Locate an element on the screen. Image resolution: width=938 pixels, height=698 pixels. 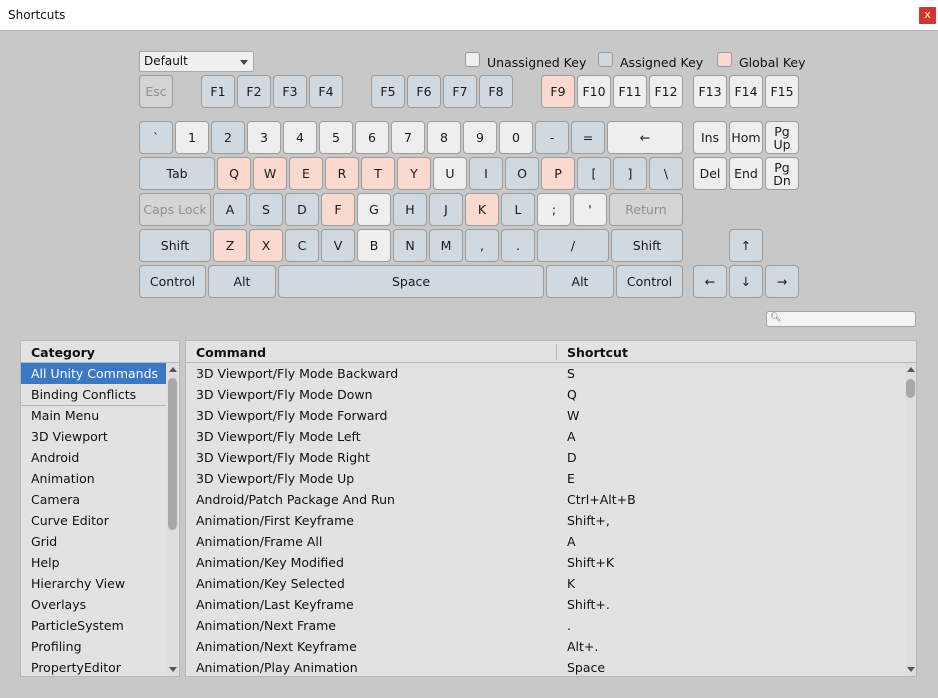
key-f9: F9 is located at coordinates (558, 91).